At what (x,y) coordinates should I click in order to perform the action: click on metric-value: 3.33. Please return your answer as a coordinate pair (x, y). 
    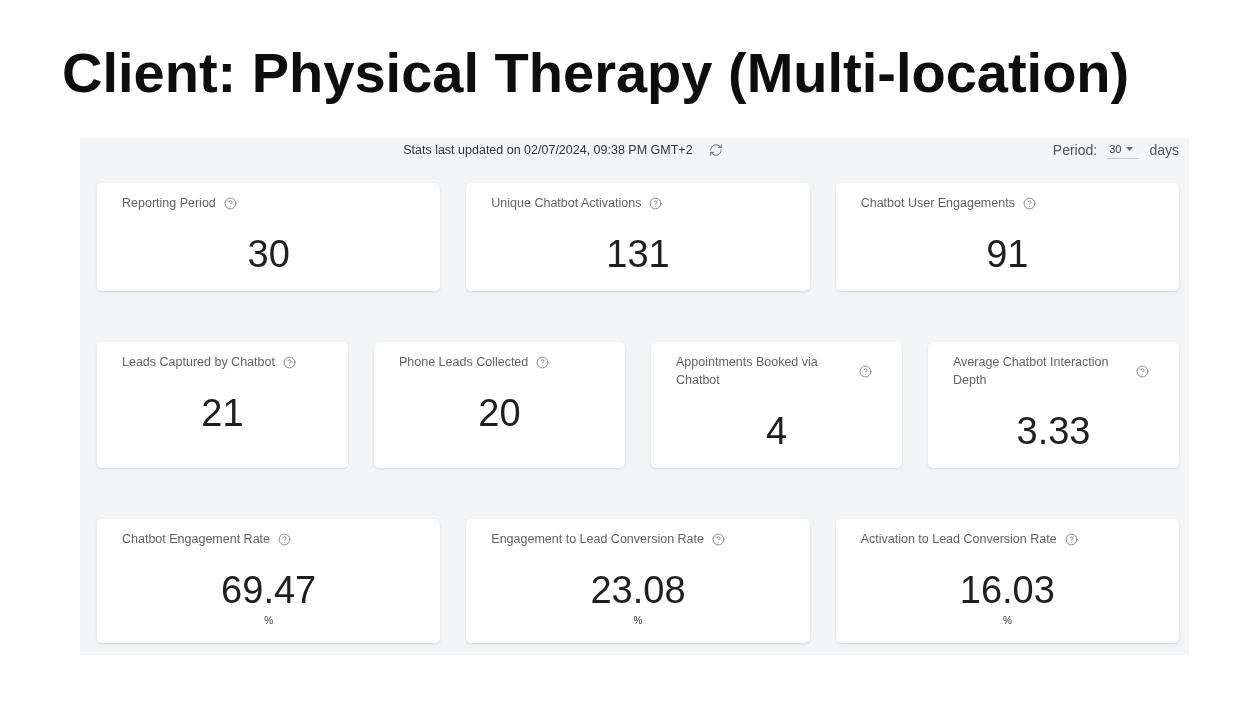
    Looking at the image, I should click on (1053, 431).